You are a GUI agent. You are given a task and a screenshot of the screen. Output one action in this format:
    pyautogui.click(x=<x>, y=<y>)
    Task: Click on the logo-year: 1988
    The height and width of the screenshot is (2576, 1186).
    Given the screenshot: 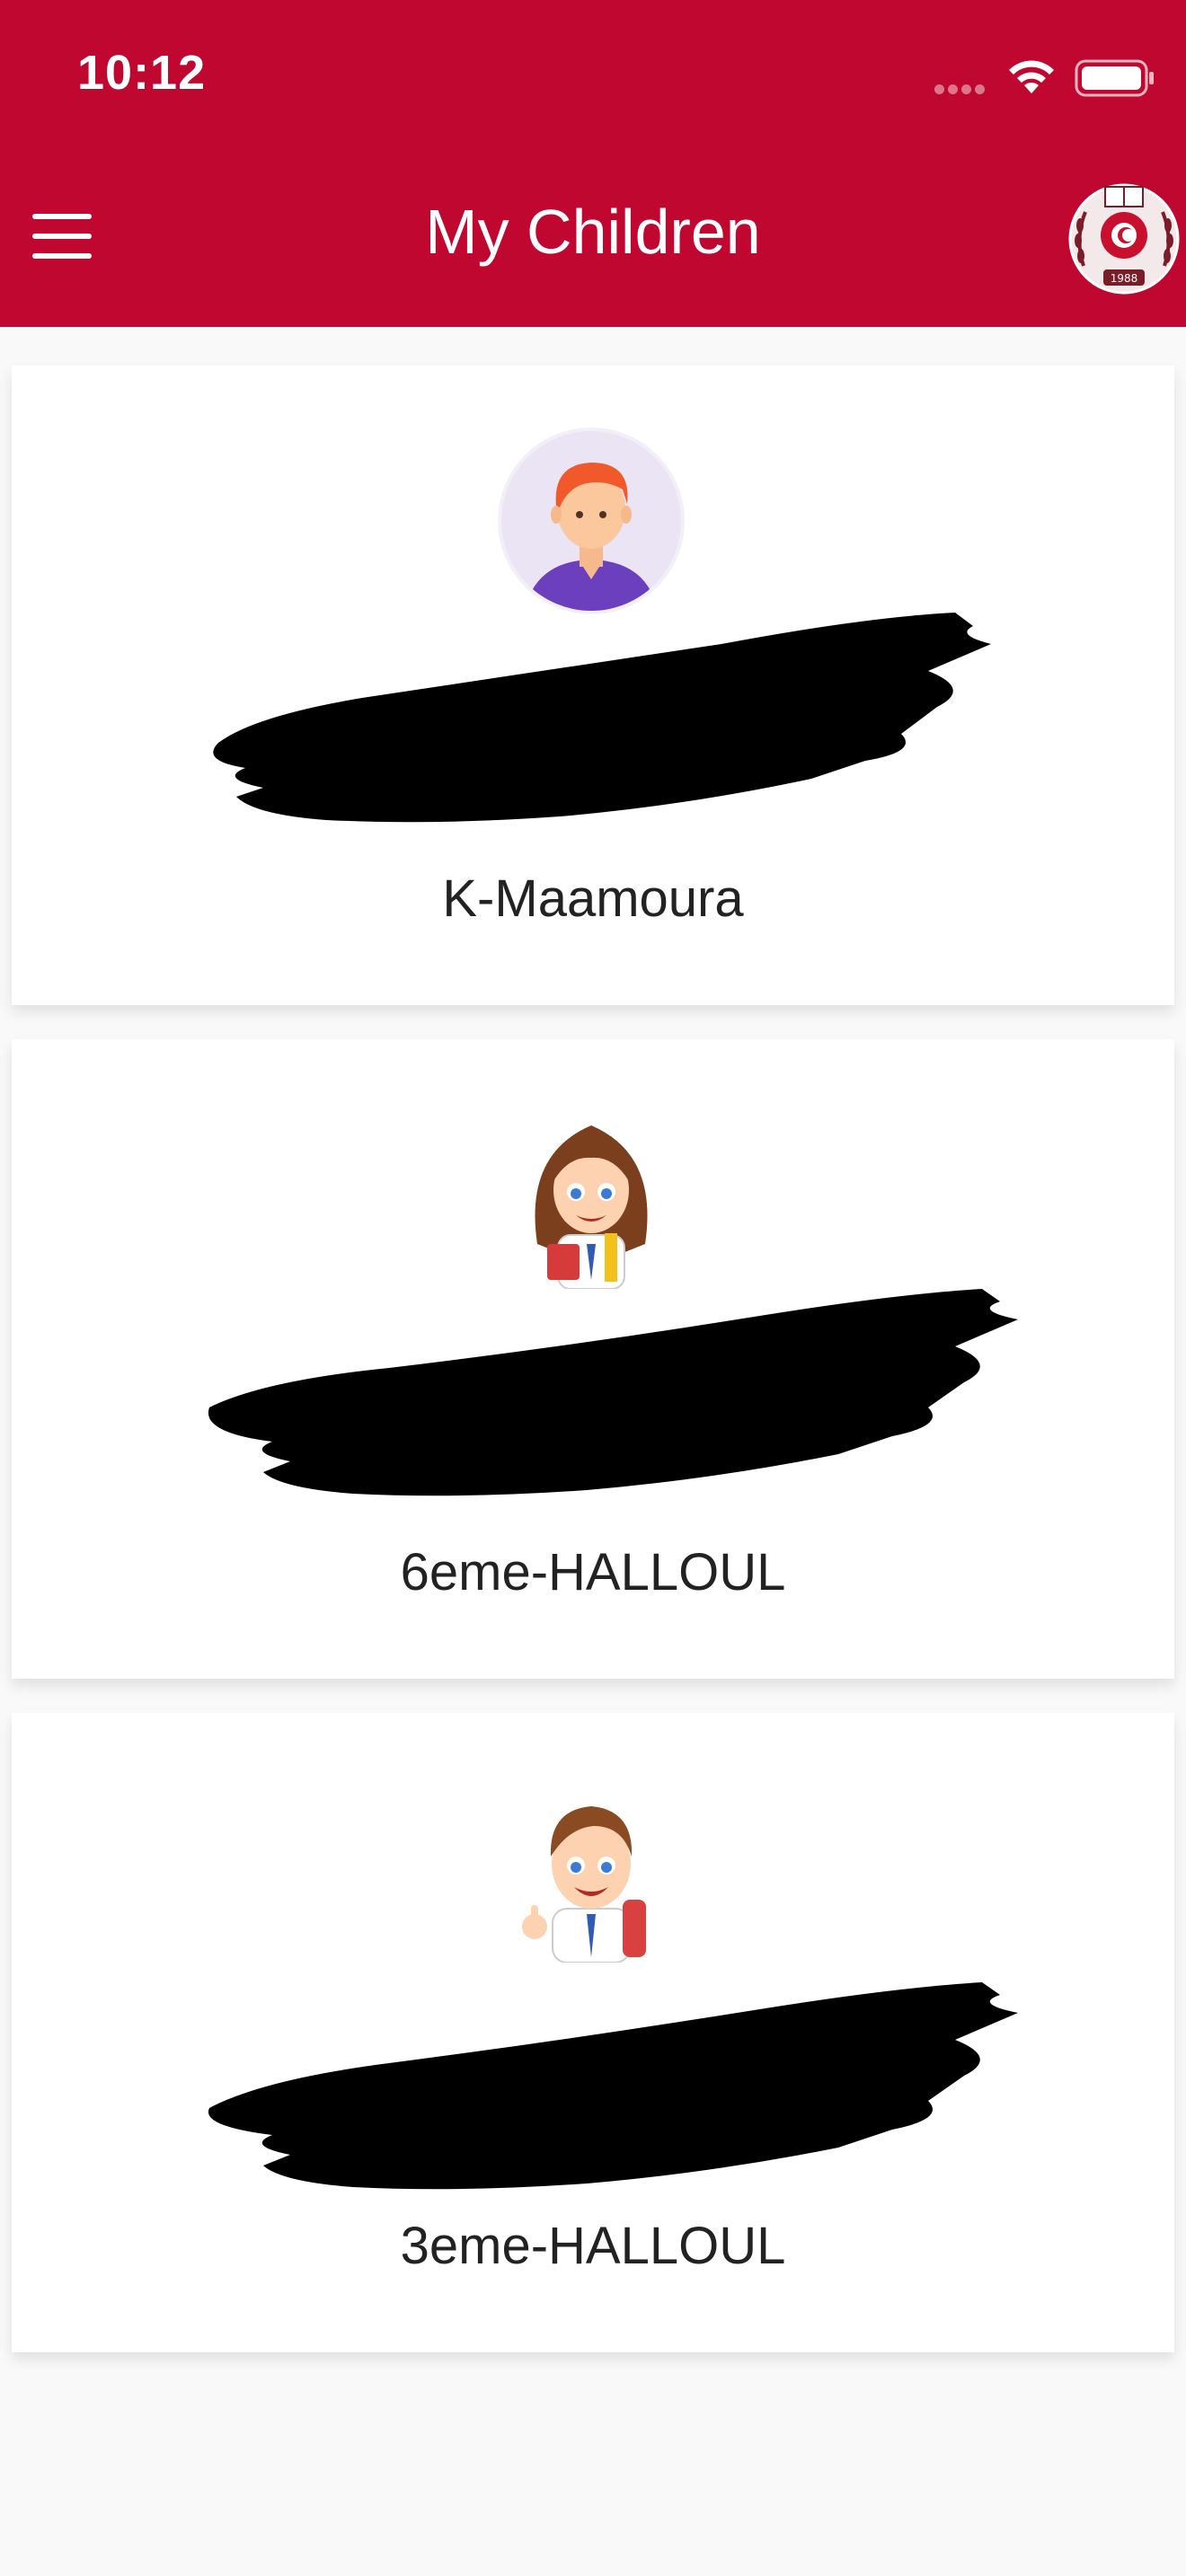 What is the action you would take?
    pyautogui.click(x=1124, y=278)
    